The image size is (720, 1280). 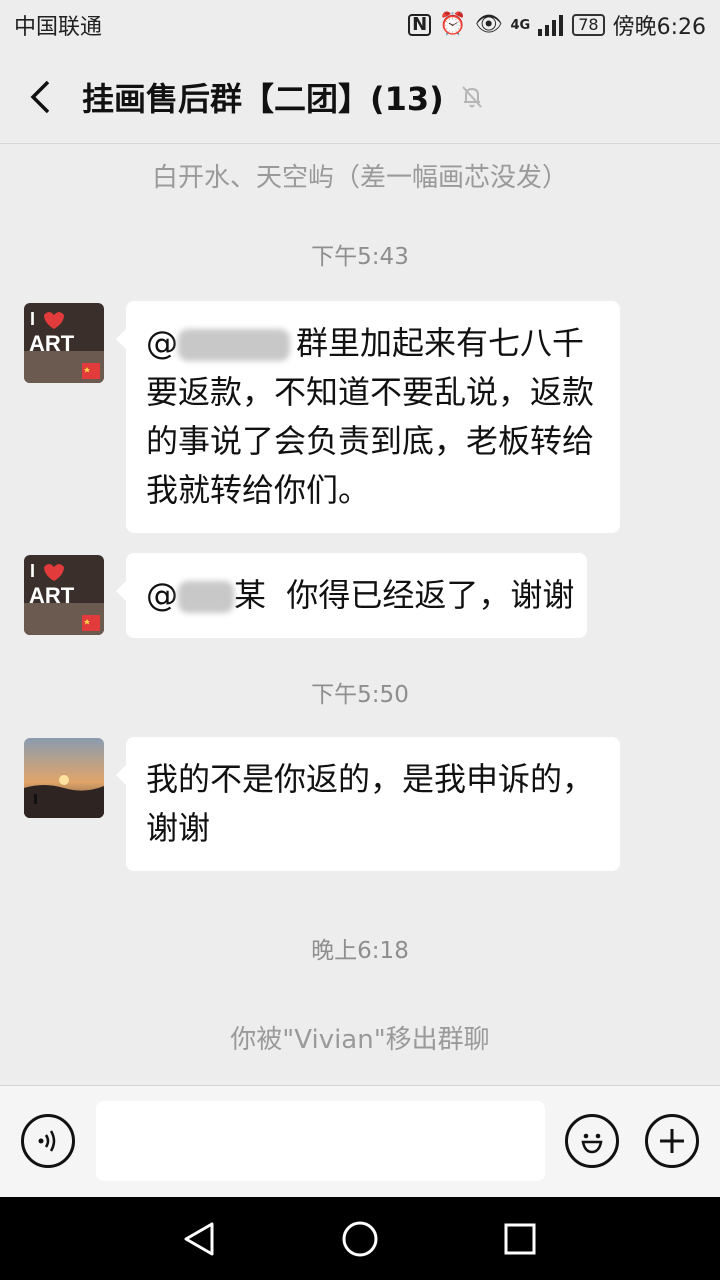 I want to click on battery-icon: 78, so click(x=588, y=25).